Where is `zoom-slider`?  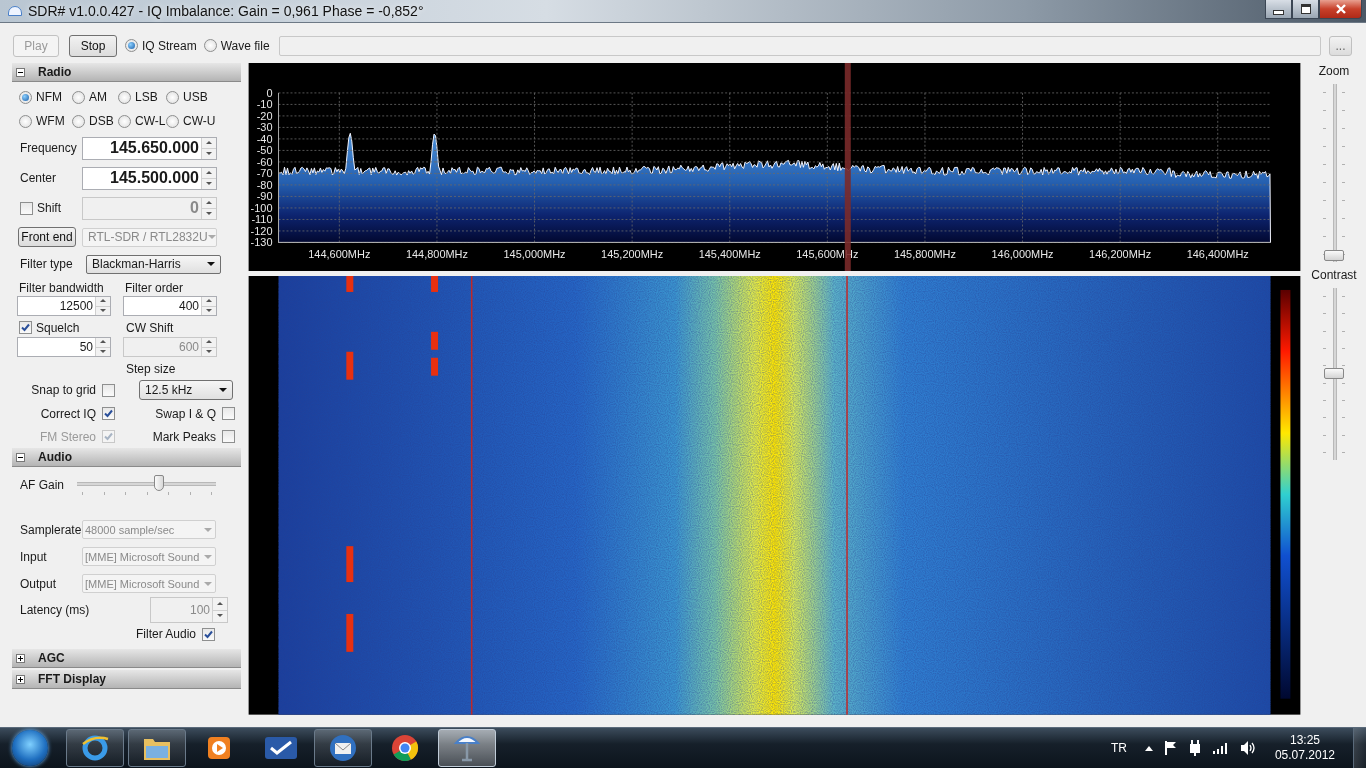 zoom-slider is located at coordinates (1334, 173).